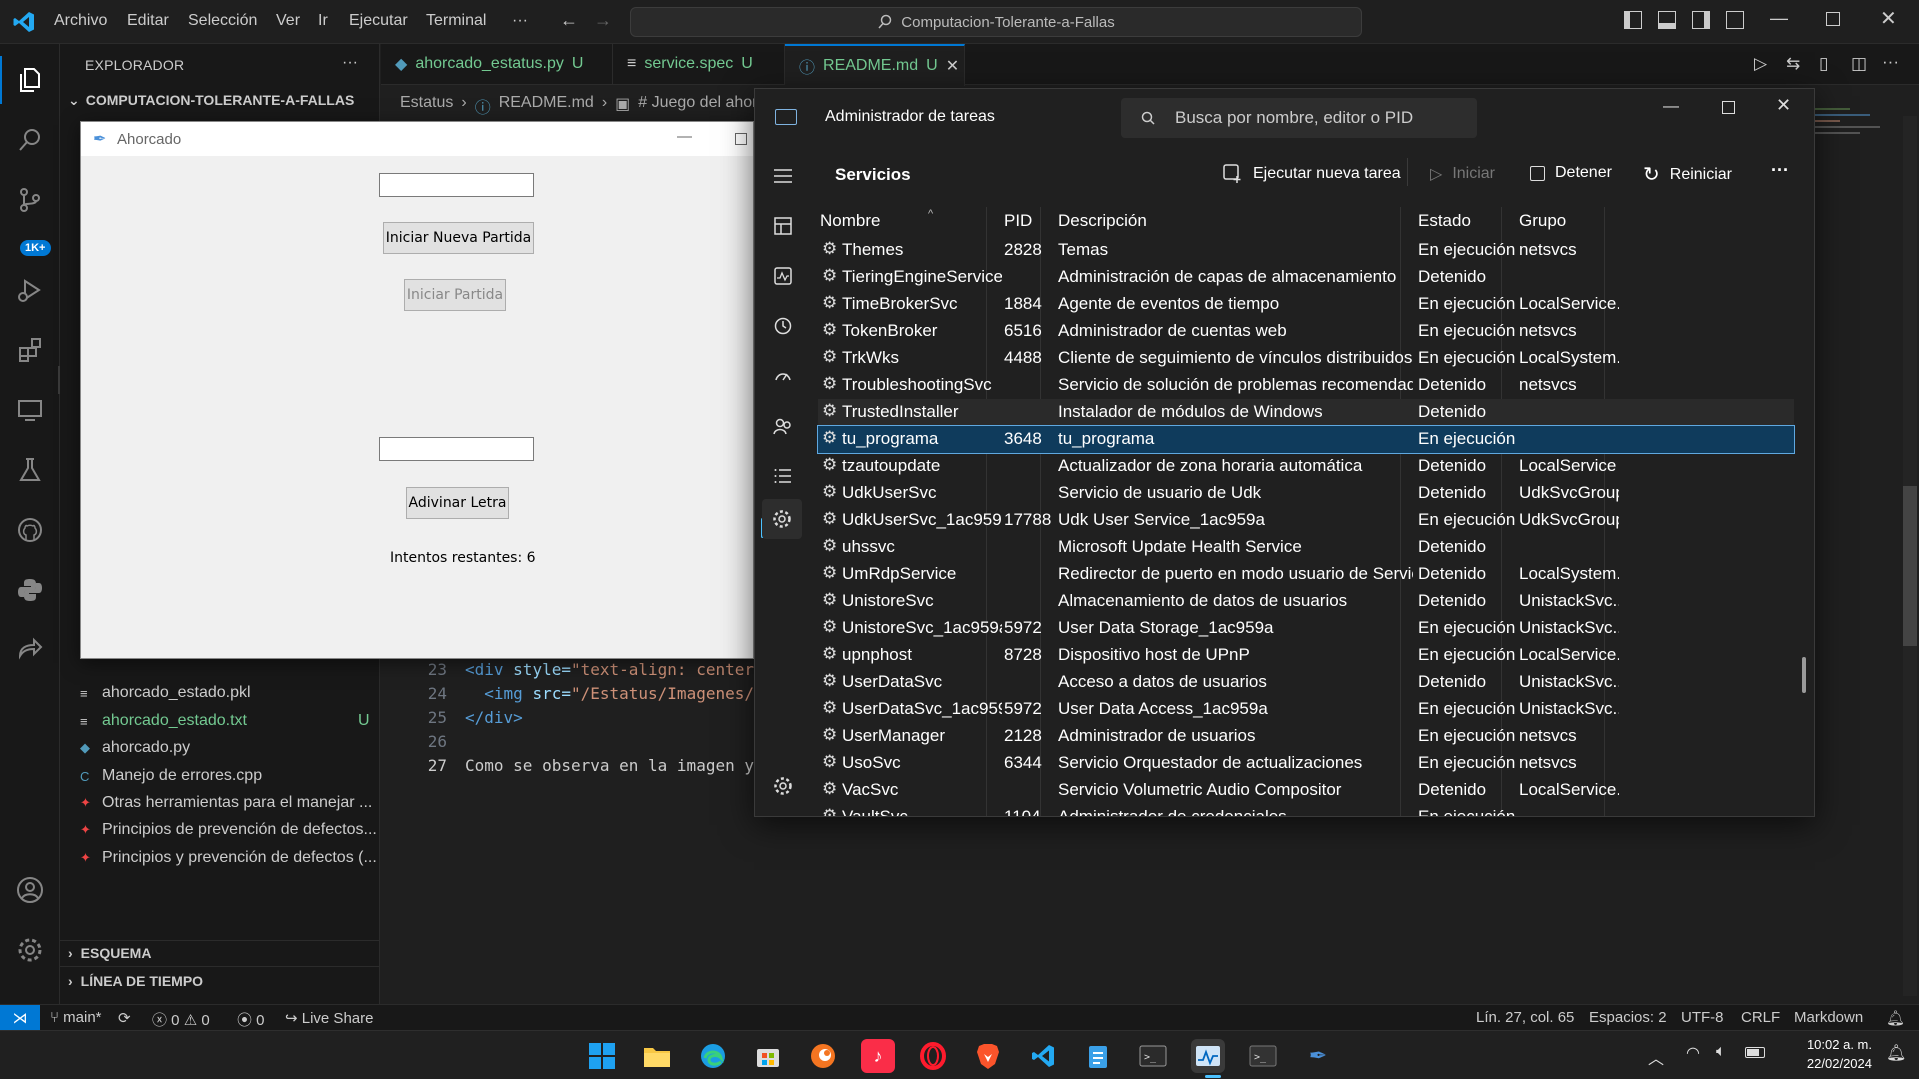 This screenshot has height=1079, width=1919. I want to click on new-game-button: Iniciar Nueva Partida, so click(458, 238).